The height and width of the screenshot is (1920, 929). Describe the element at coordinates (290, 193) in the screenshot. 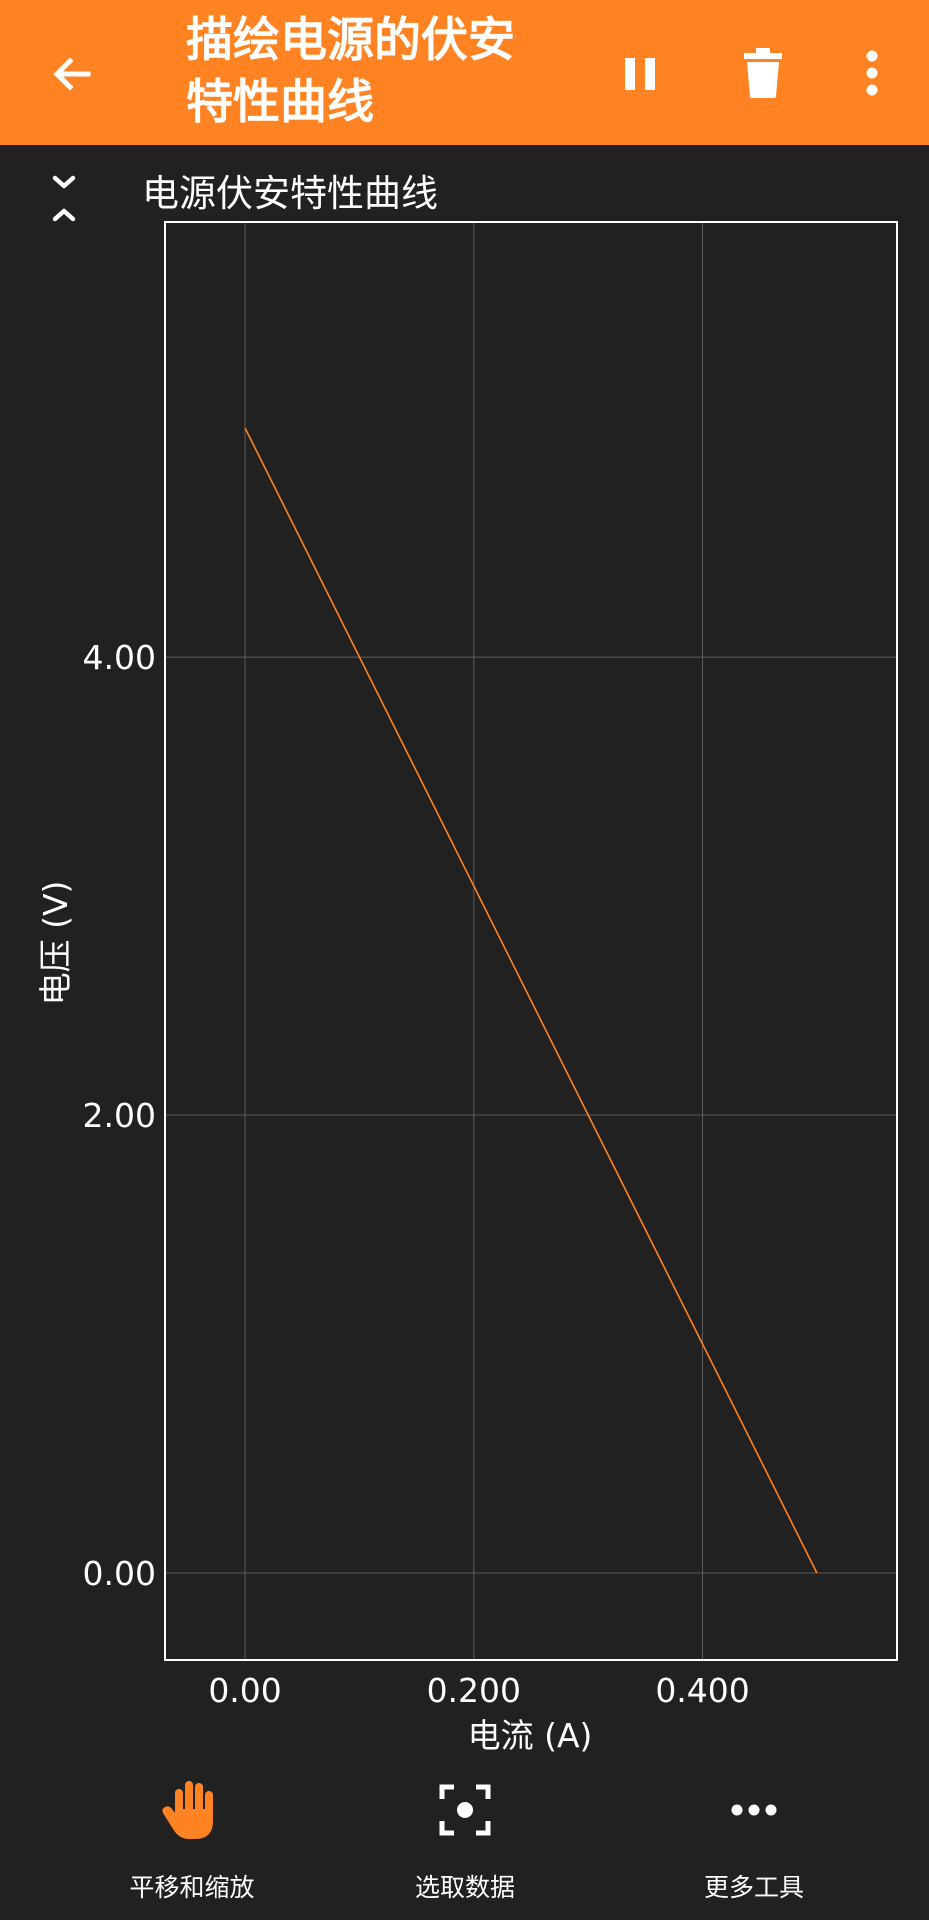

I see `chart-title: 电源伏安特性曲线` at that location.